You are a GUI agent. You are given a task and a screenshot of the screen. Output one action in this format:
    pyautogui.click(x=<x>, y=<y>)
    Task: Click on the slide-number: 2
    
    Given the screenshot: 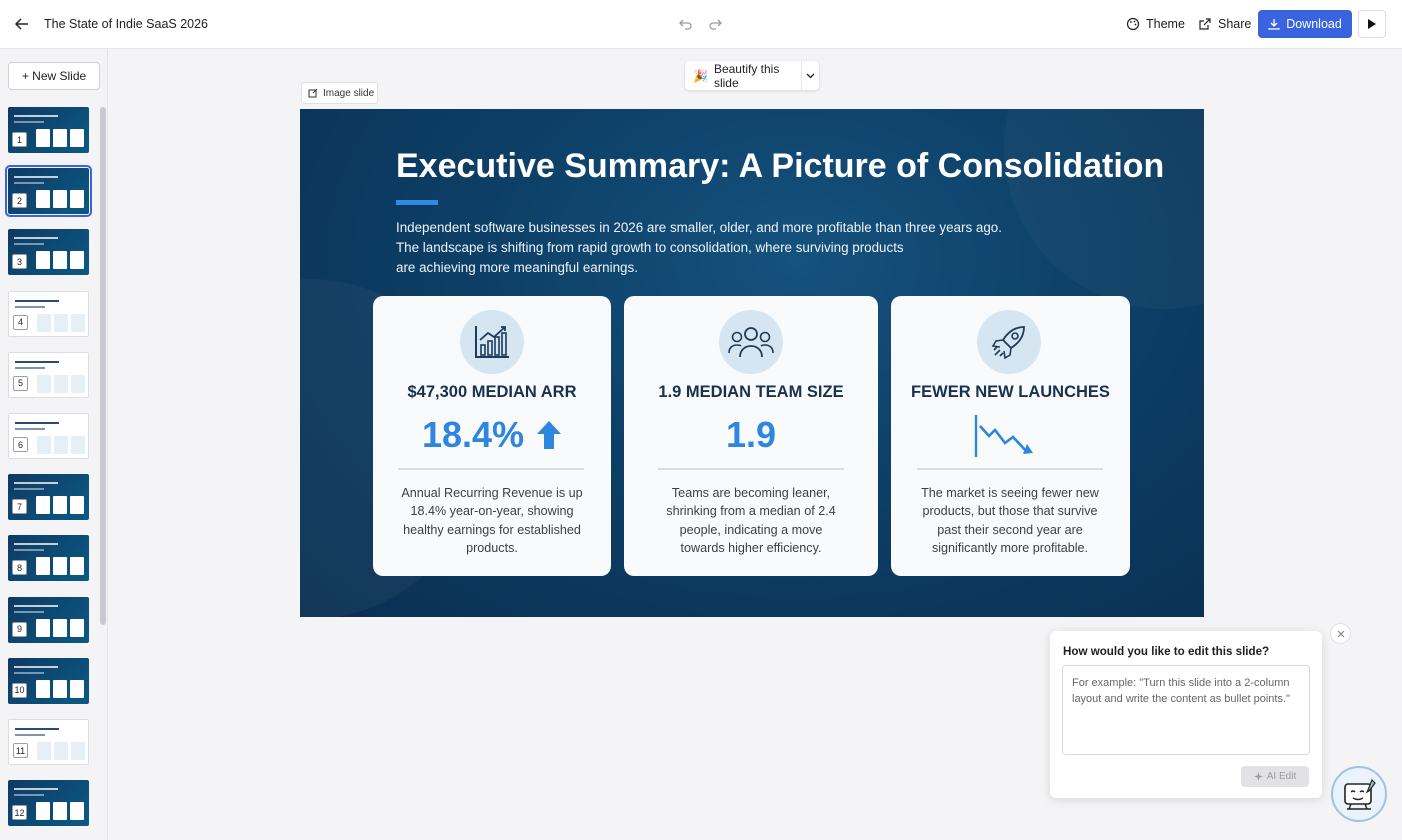 What is the action you would take?
    pyautogui.click(x=19, y=201)
    